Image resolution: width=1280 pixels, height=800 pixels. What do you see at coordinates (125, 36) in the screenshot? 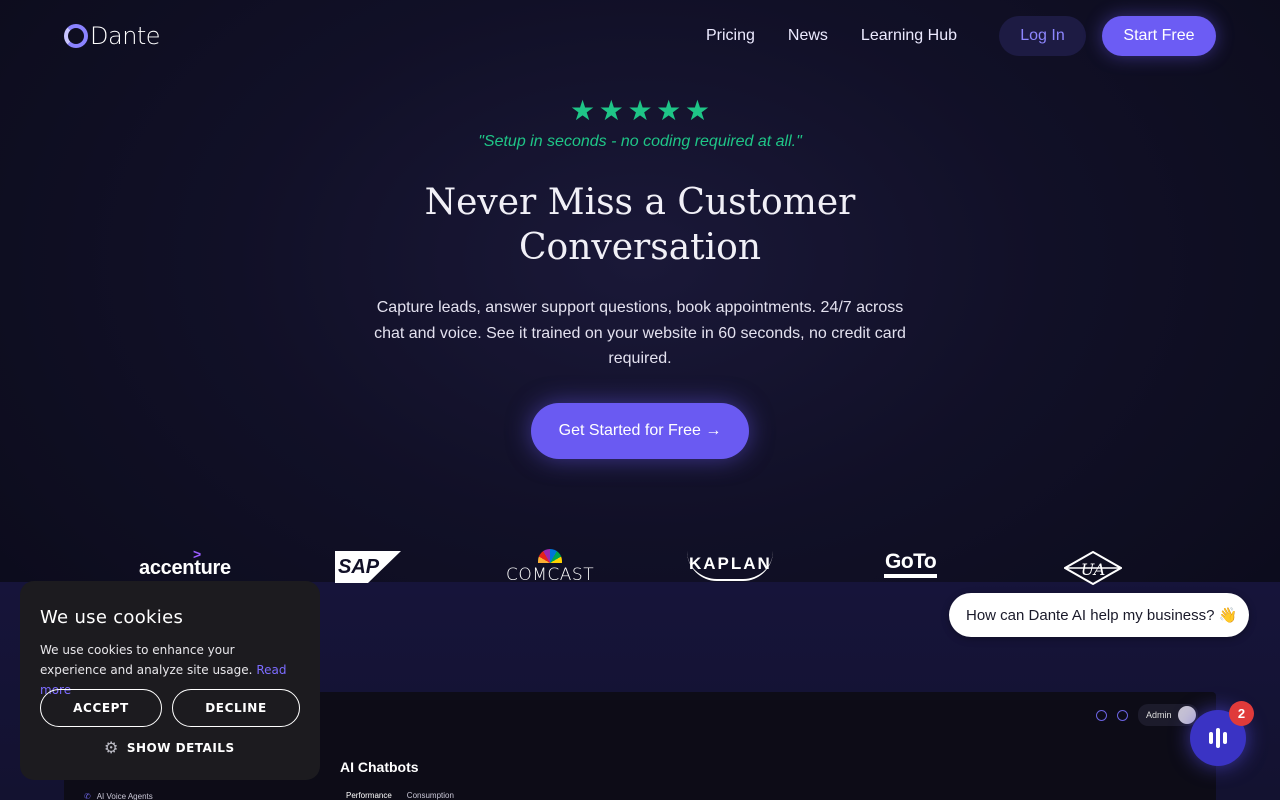
I see `brand-name: Dante` at bounding box center [125, 36].